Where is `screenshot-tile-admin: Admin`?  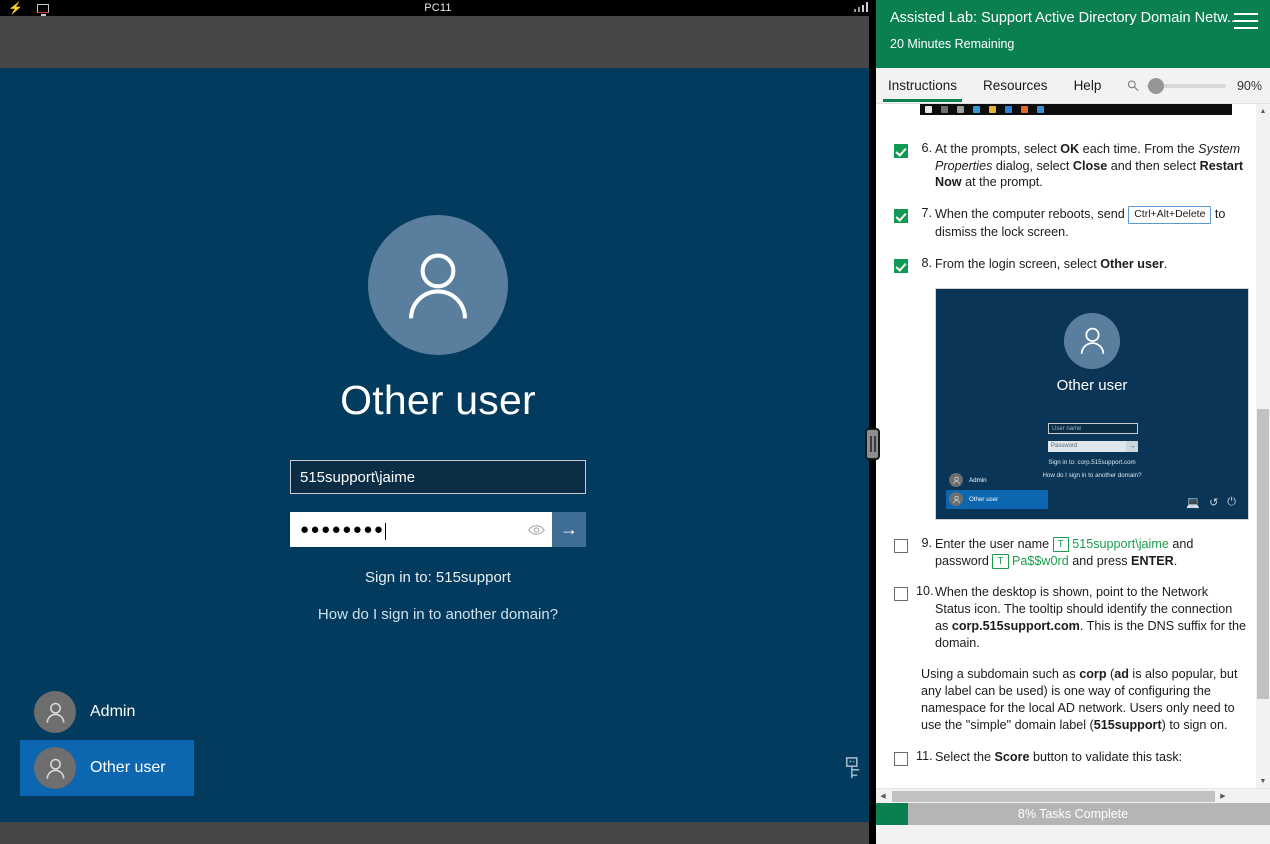 screenshot-tile-admin: Admin is located at coordinates (1005, 480).